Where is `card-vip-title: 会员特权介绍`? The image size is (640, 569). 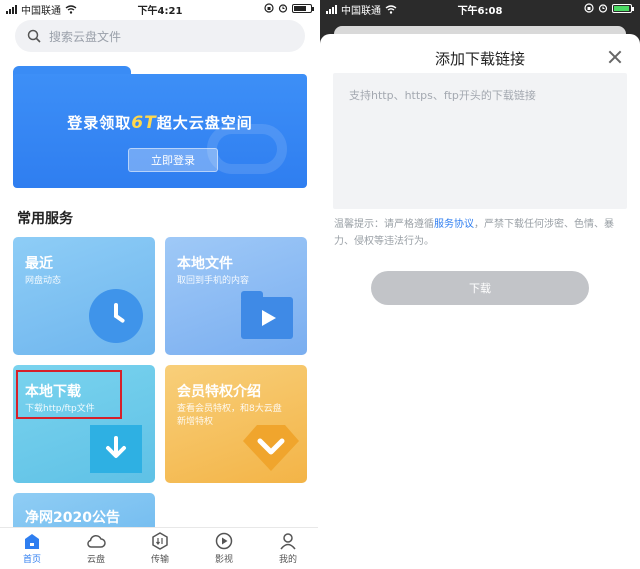 card-vip-title: 会员特权介绍 is located at coordinates (219, 392).